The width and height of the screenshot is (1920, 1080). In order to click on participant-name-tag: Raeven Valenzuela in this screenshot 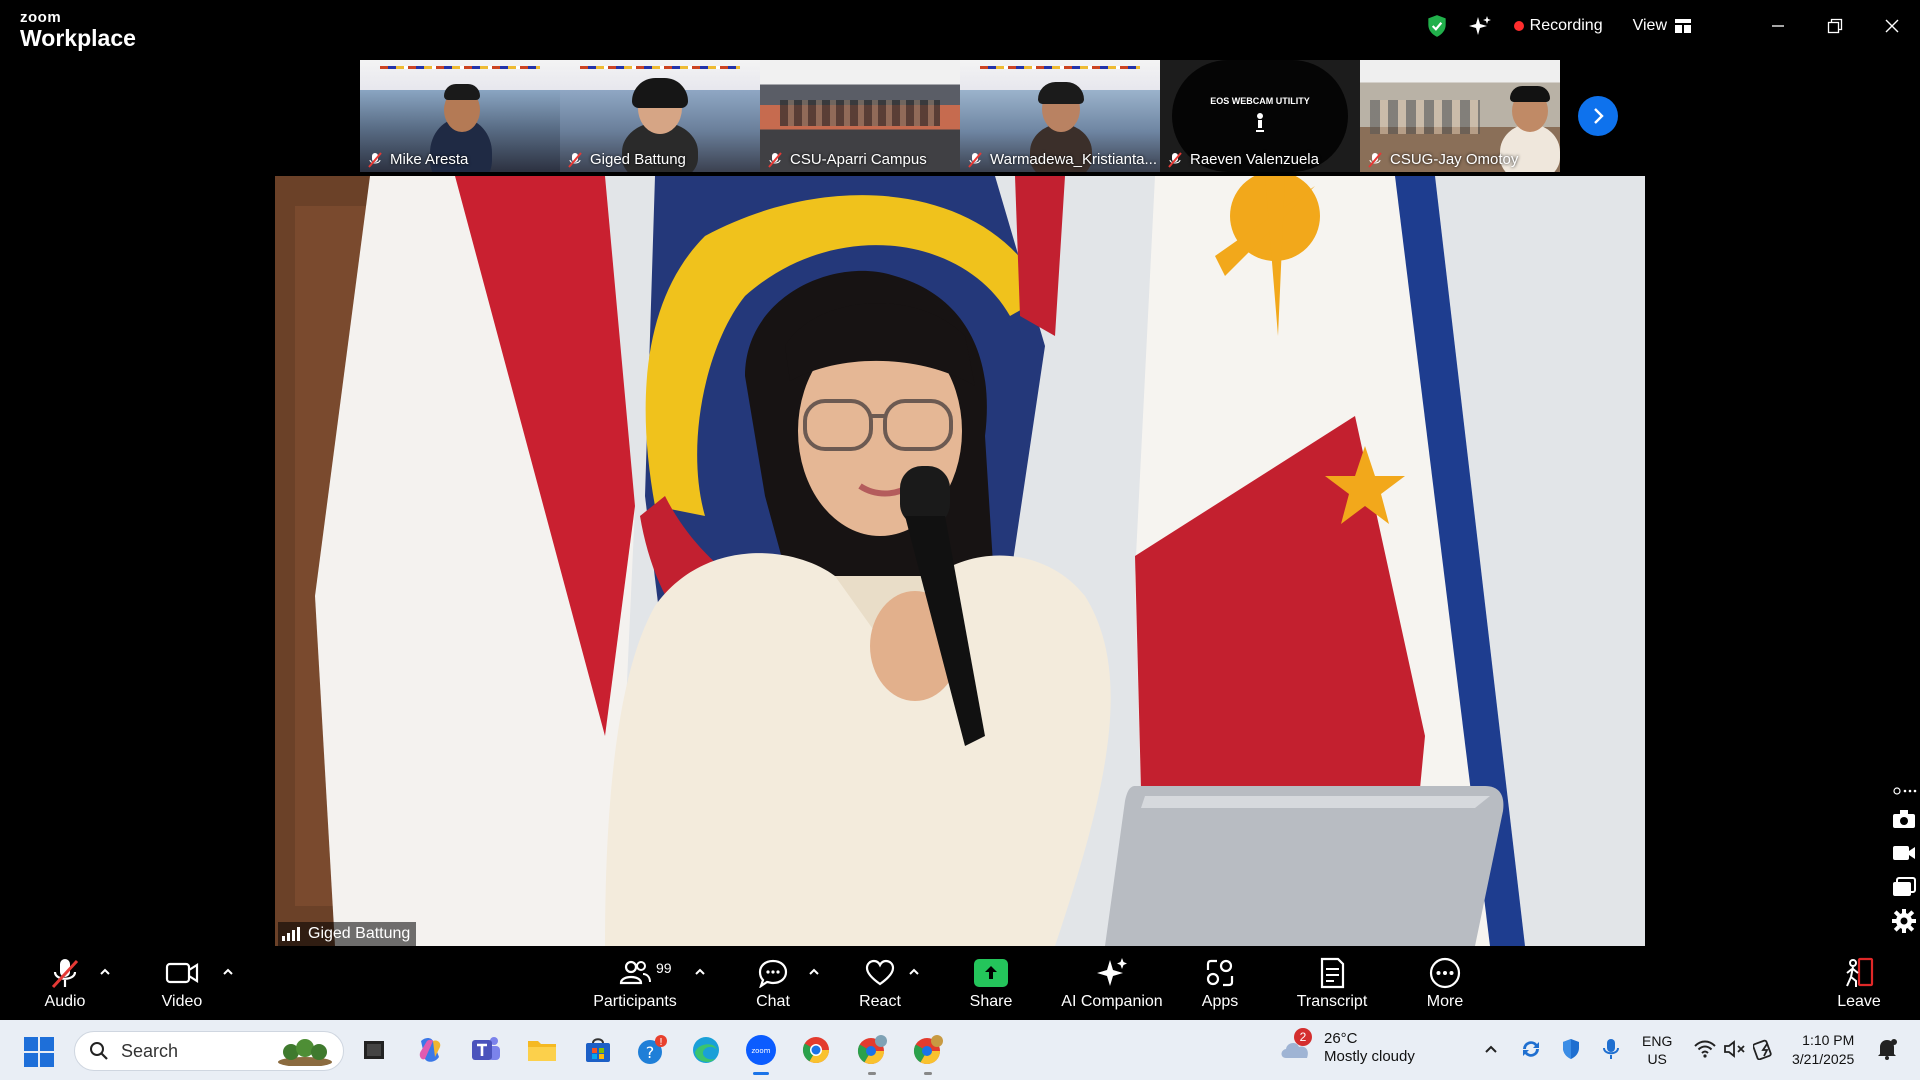, I will do `click(1243, 159)`.